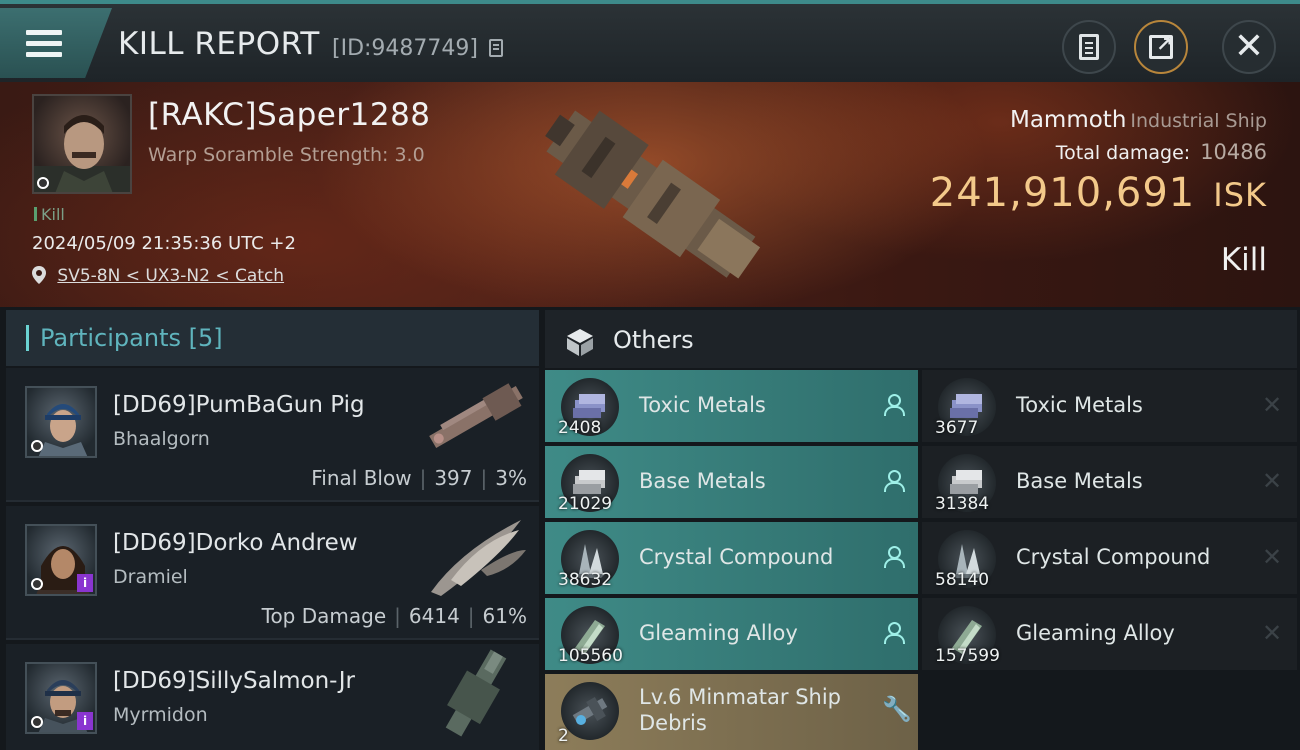 The height and width of the screenshot is (750, 1300). I want to click on victim-ship: Mammoth Industrial Ship, so click(1138, 120).